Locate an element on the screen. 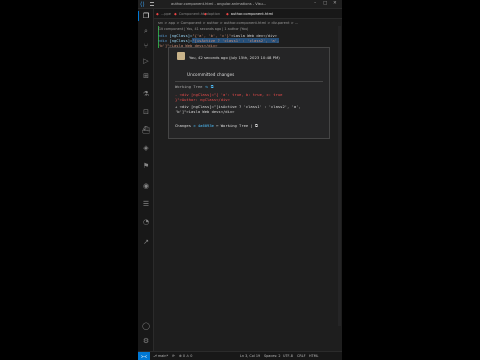 The image size is (480, 360). settings-gear-icon: ⚙ is located at coordinates (146, 341).